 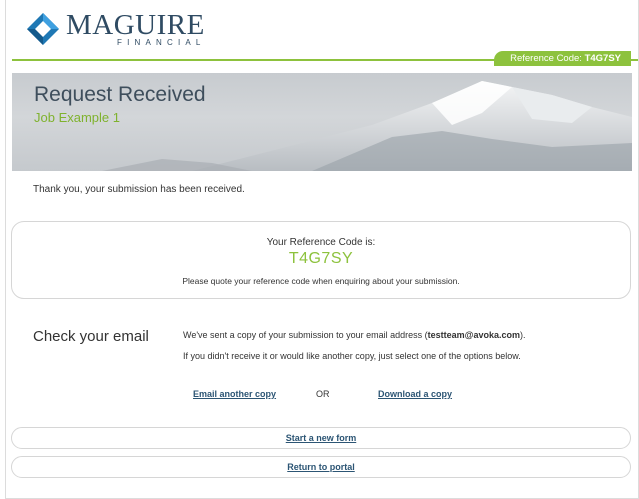 What do you see at coordinates (323, 394) in the screenshot?
I see `or-separator: OR` at bounding box center [323, 394].